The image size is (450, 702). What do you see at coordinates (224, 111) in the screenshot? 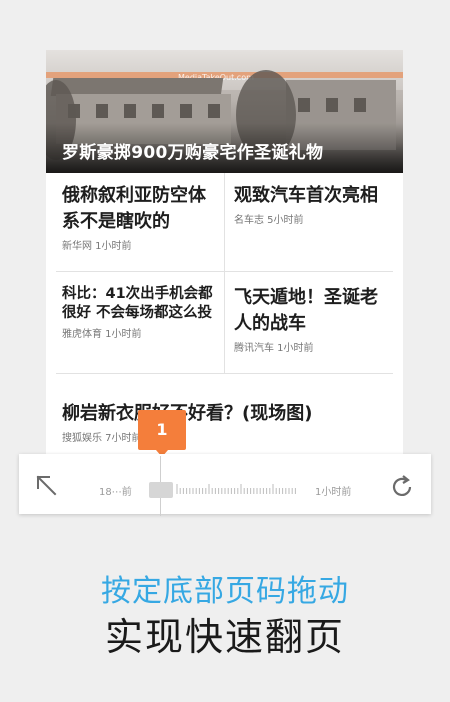
I see `hero-article: MediaTakeOut.com 罗斯豪掷900万购豪宅作圣诞礼物` at bounding box center [224, 111].